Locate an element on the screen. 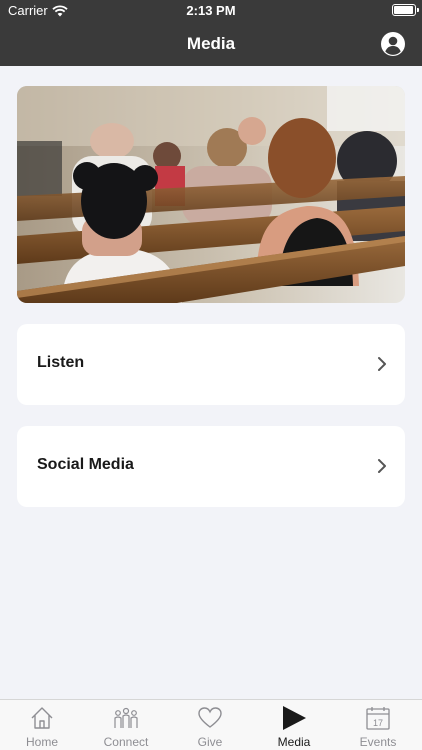 The image size is (422, 750). tab-events-label: Events is located at coordinates (378, 742).